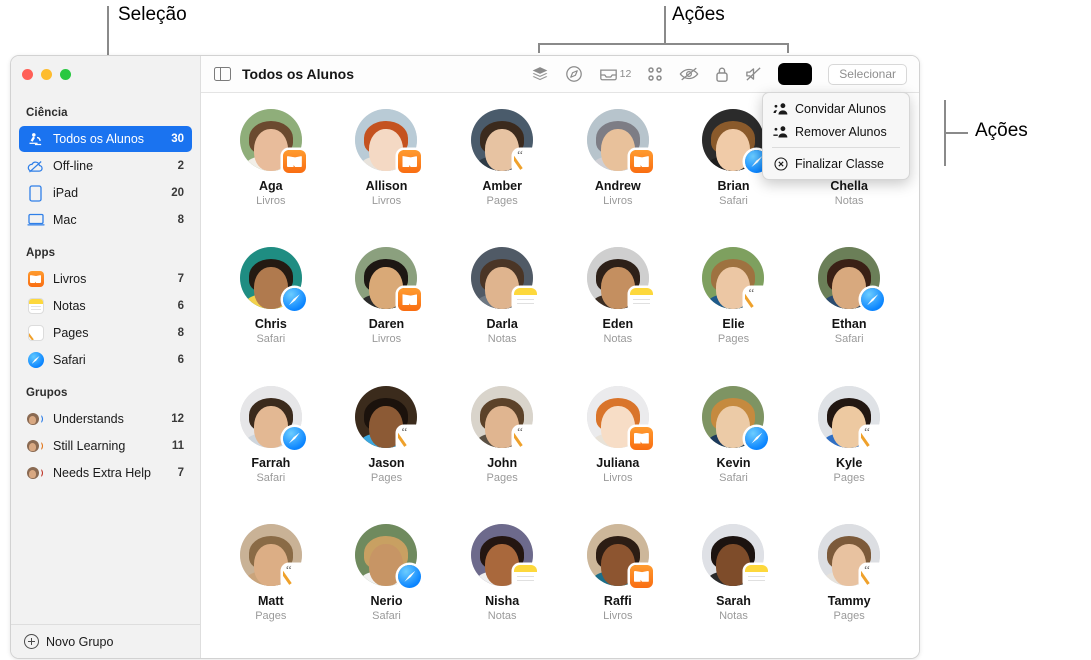 Image resolution: width=1091 pixels, height=660 pixels. Describe the element at coordinates (46, 74) in the screenshot. I see `minimize-button` at that location.